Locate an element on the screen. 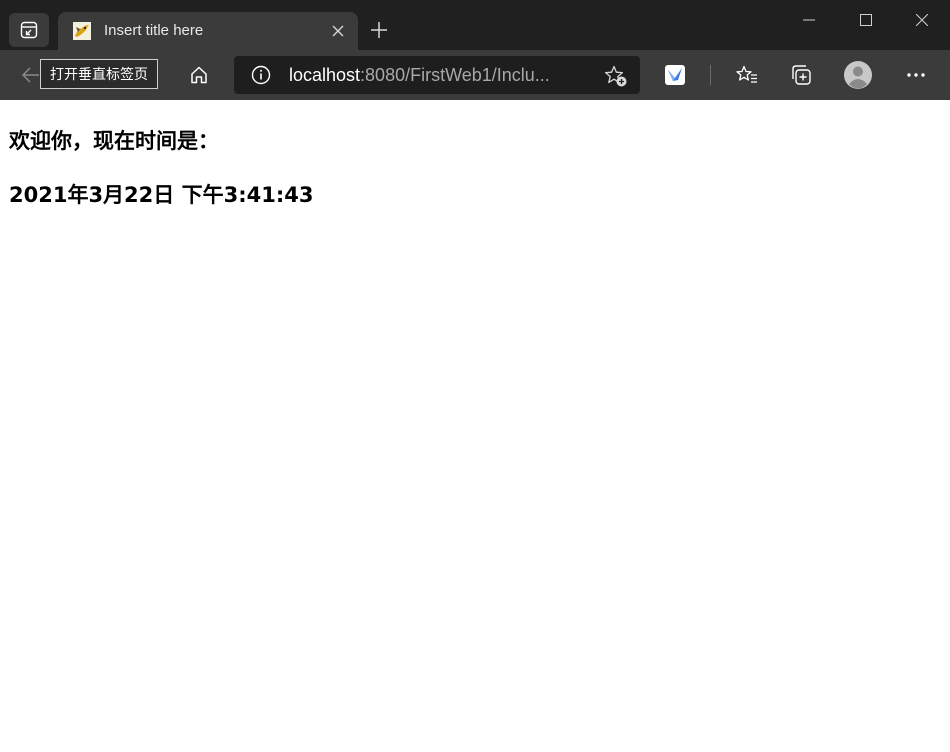  maximize-icon is located at coordinates (866, 20).